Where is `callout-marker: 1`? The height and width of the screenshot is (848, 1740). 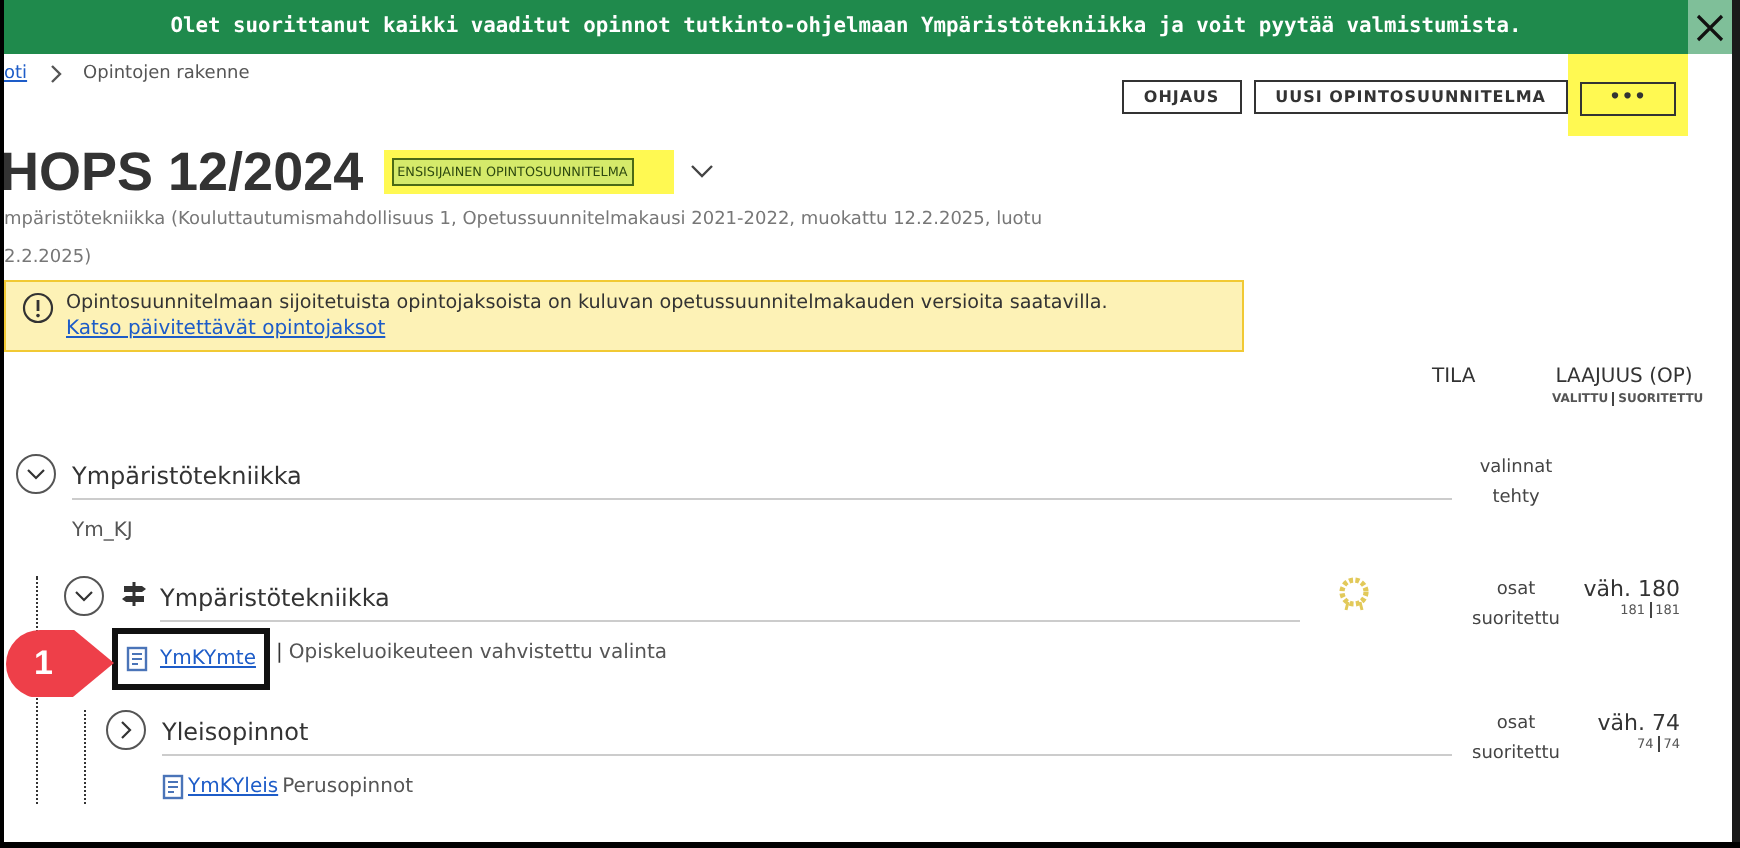 callout-marker: 1 is located at coordinates (60, 663).